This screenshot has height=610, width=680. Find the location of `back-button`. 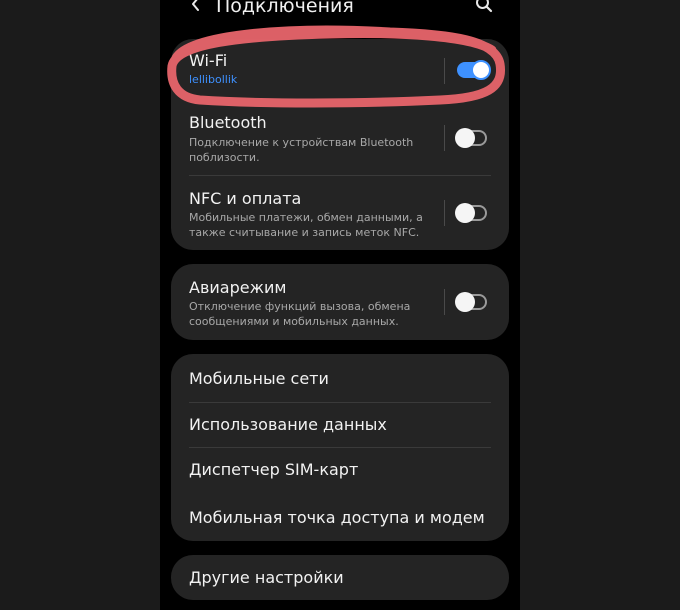

back-button is located at coordinates (196, 9).